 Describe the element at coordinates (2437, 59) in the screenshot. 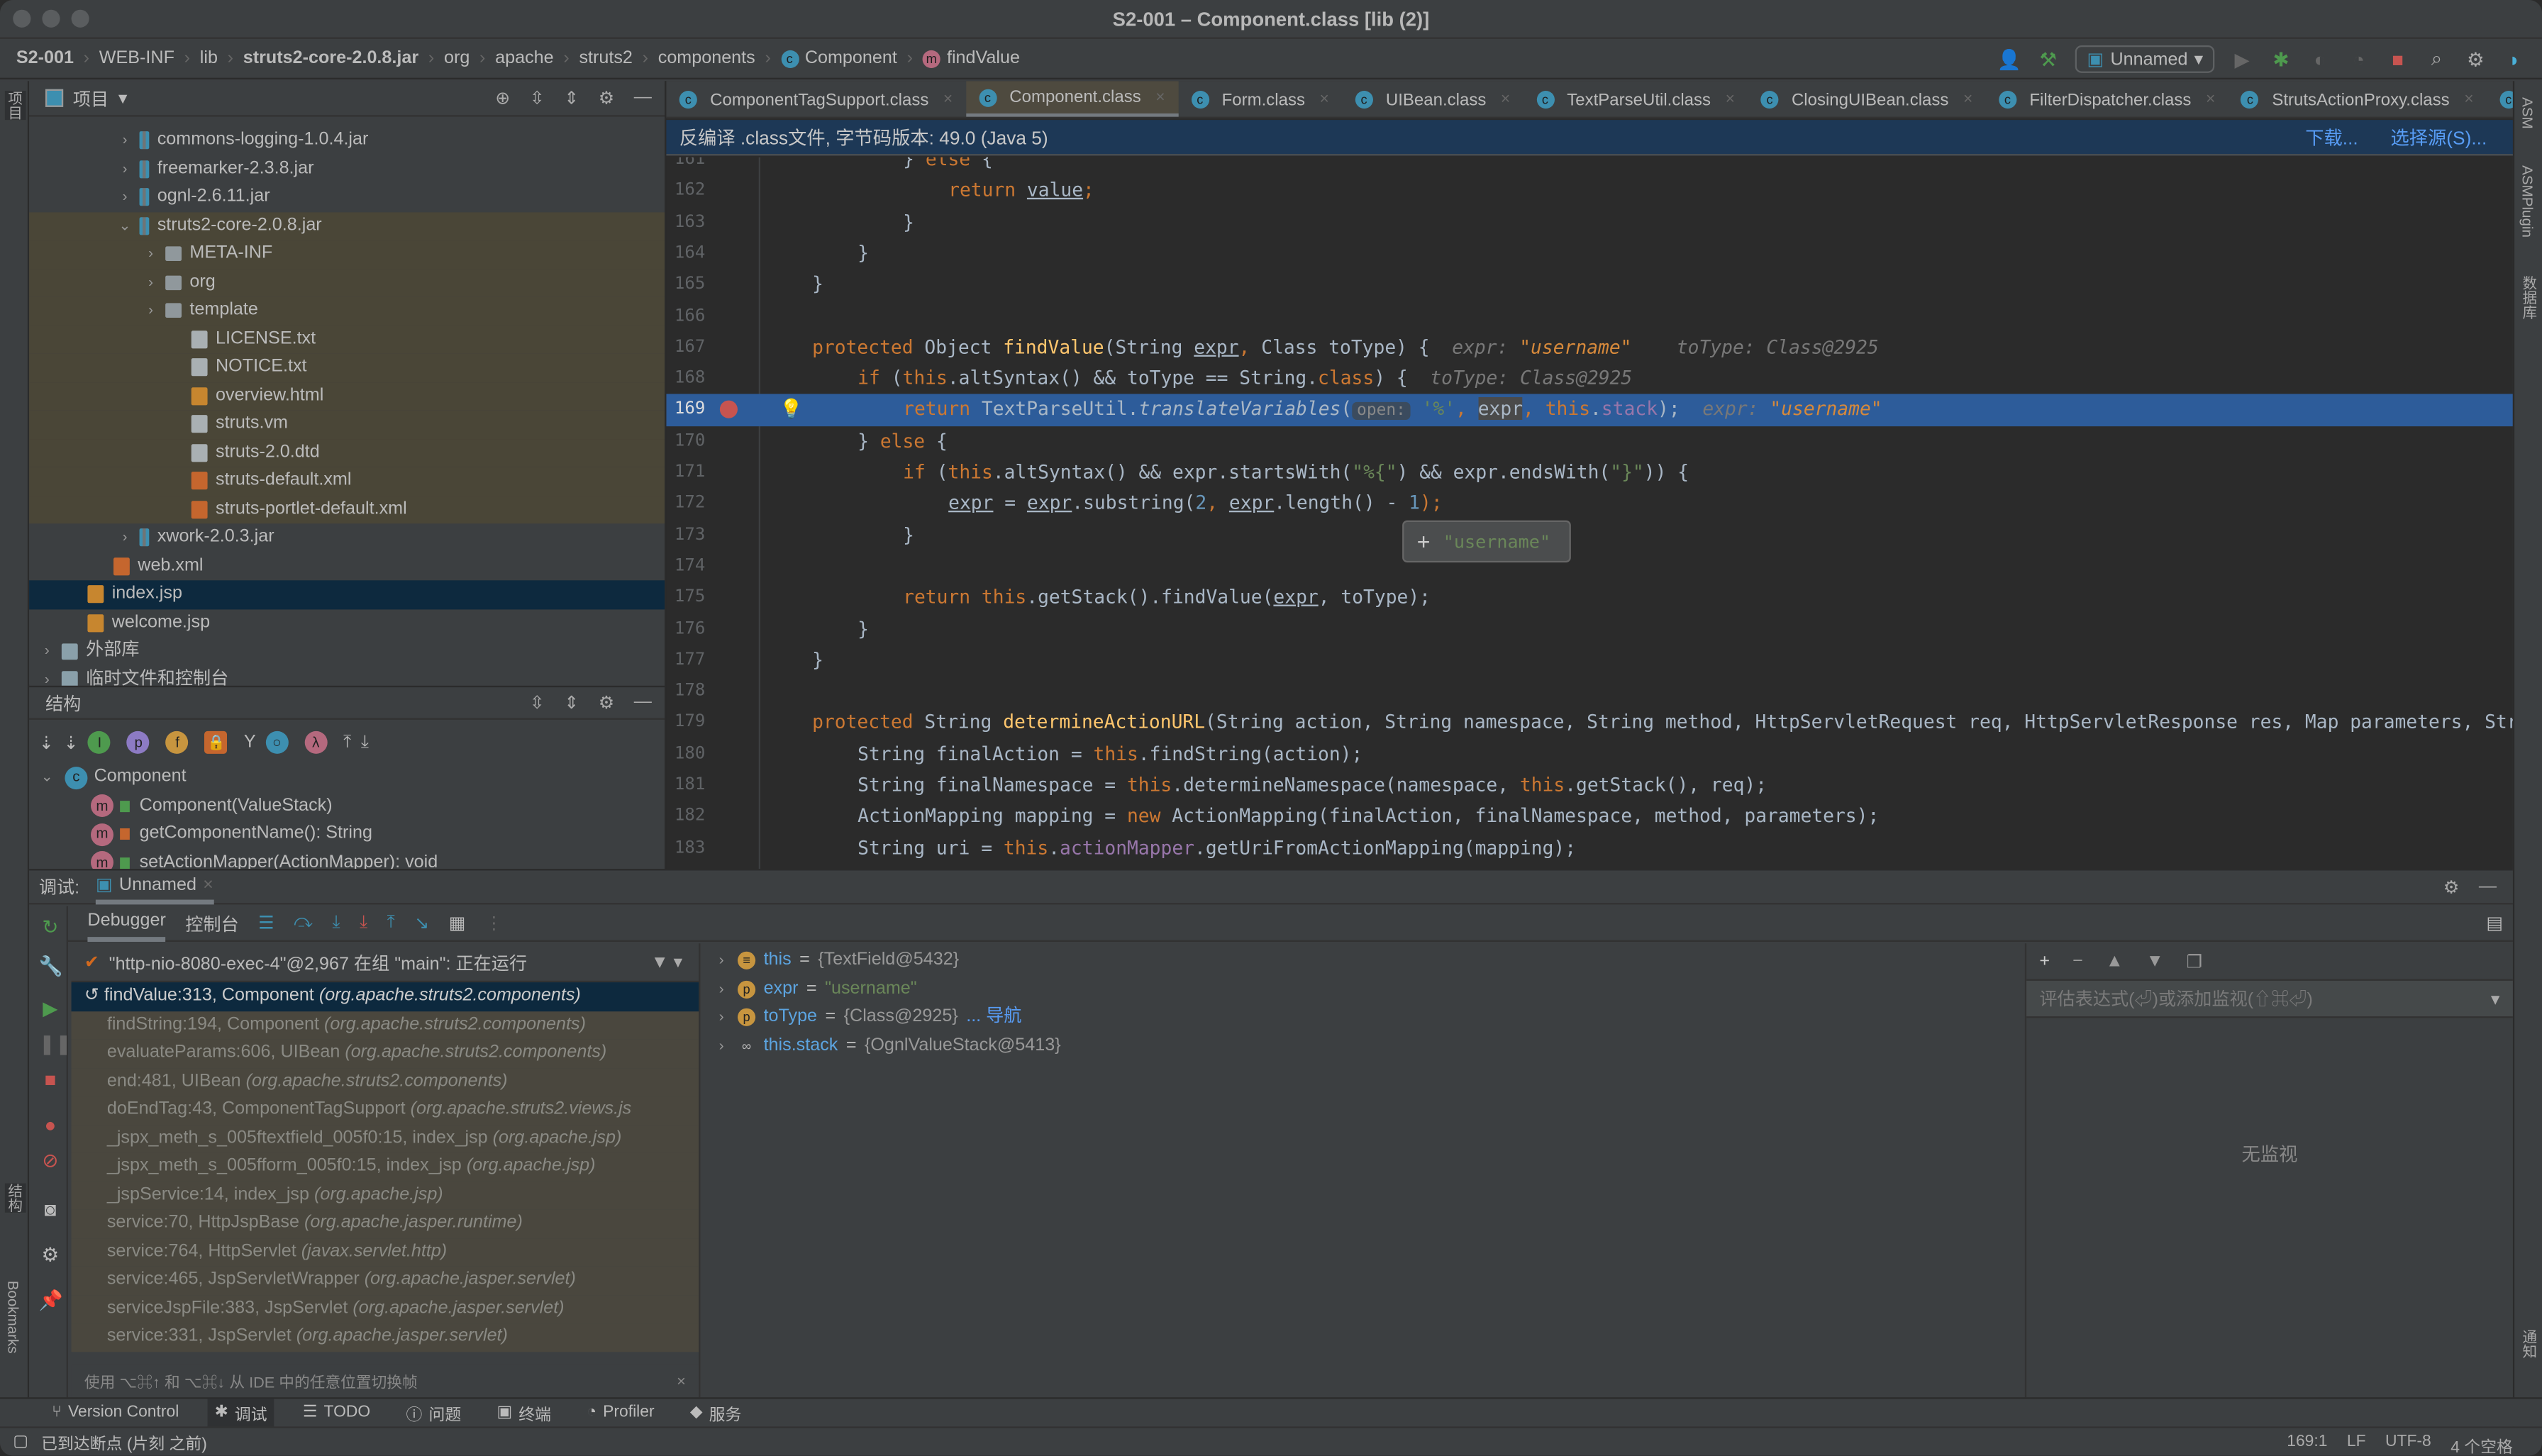

I see `search-icon: ⌕` at that location.